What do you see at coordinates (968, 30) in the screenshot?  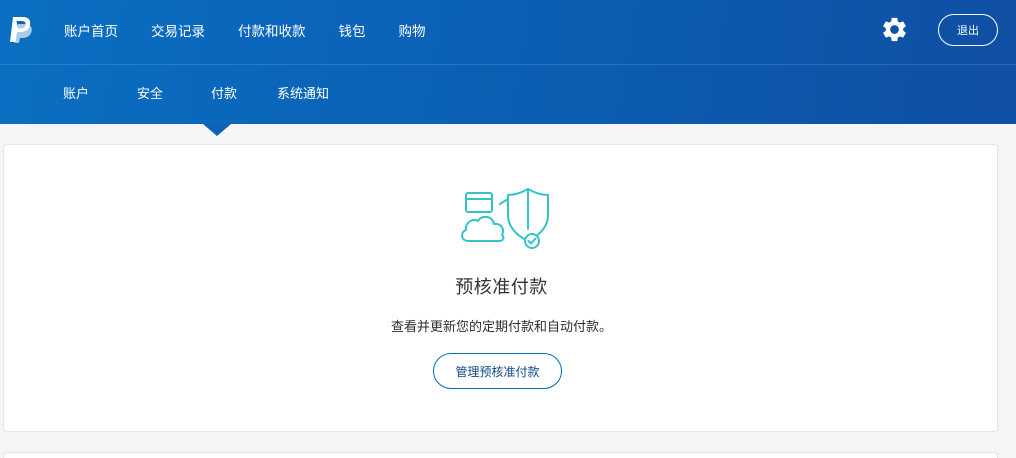 I see `logout-button: 退出` at bounding box center [968, 30].